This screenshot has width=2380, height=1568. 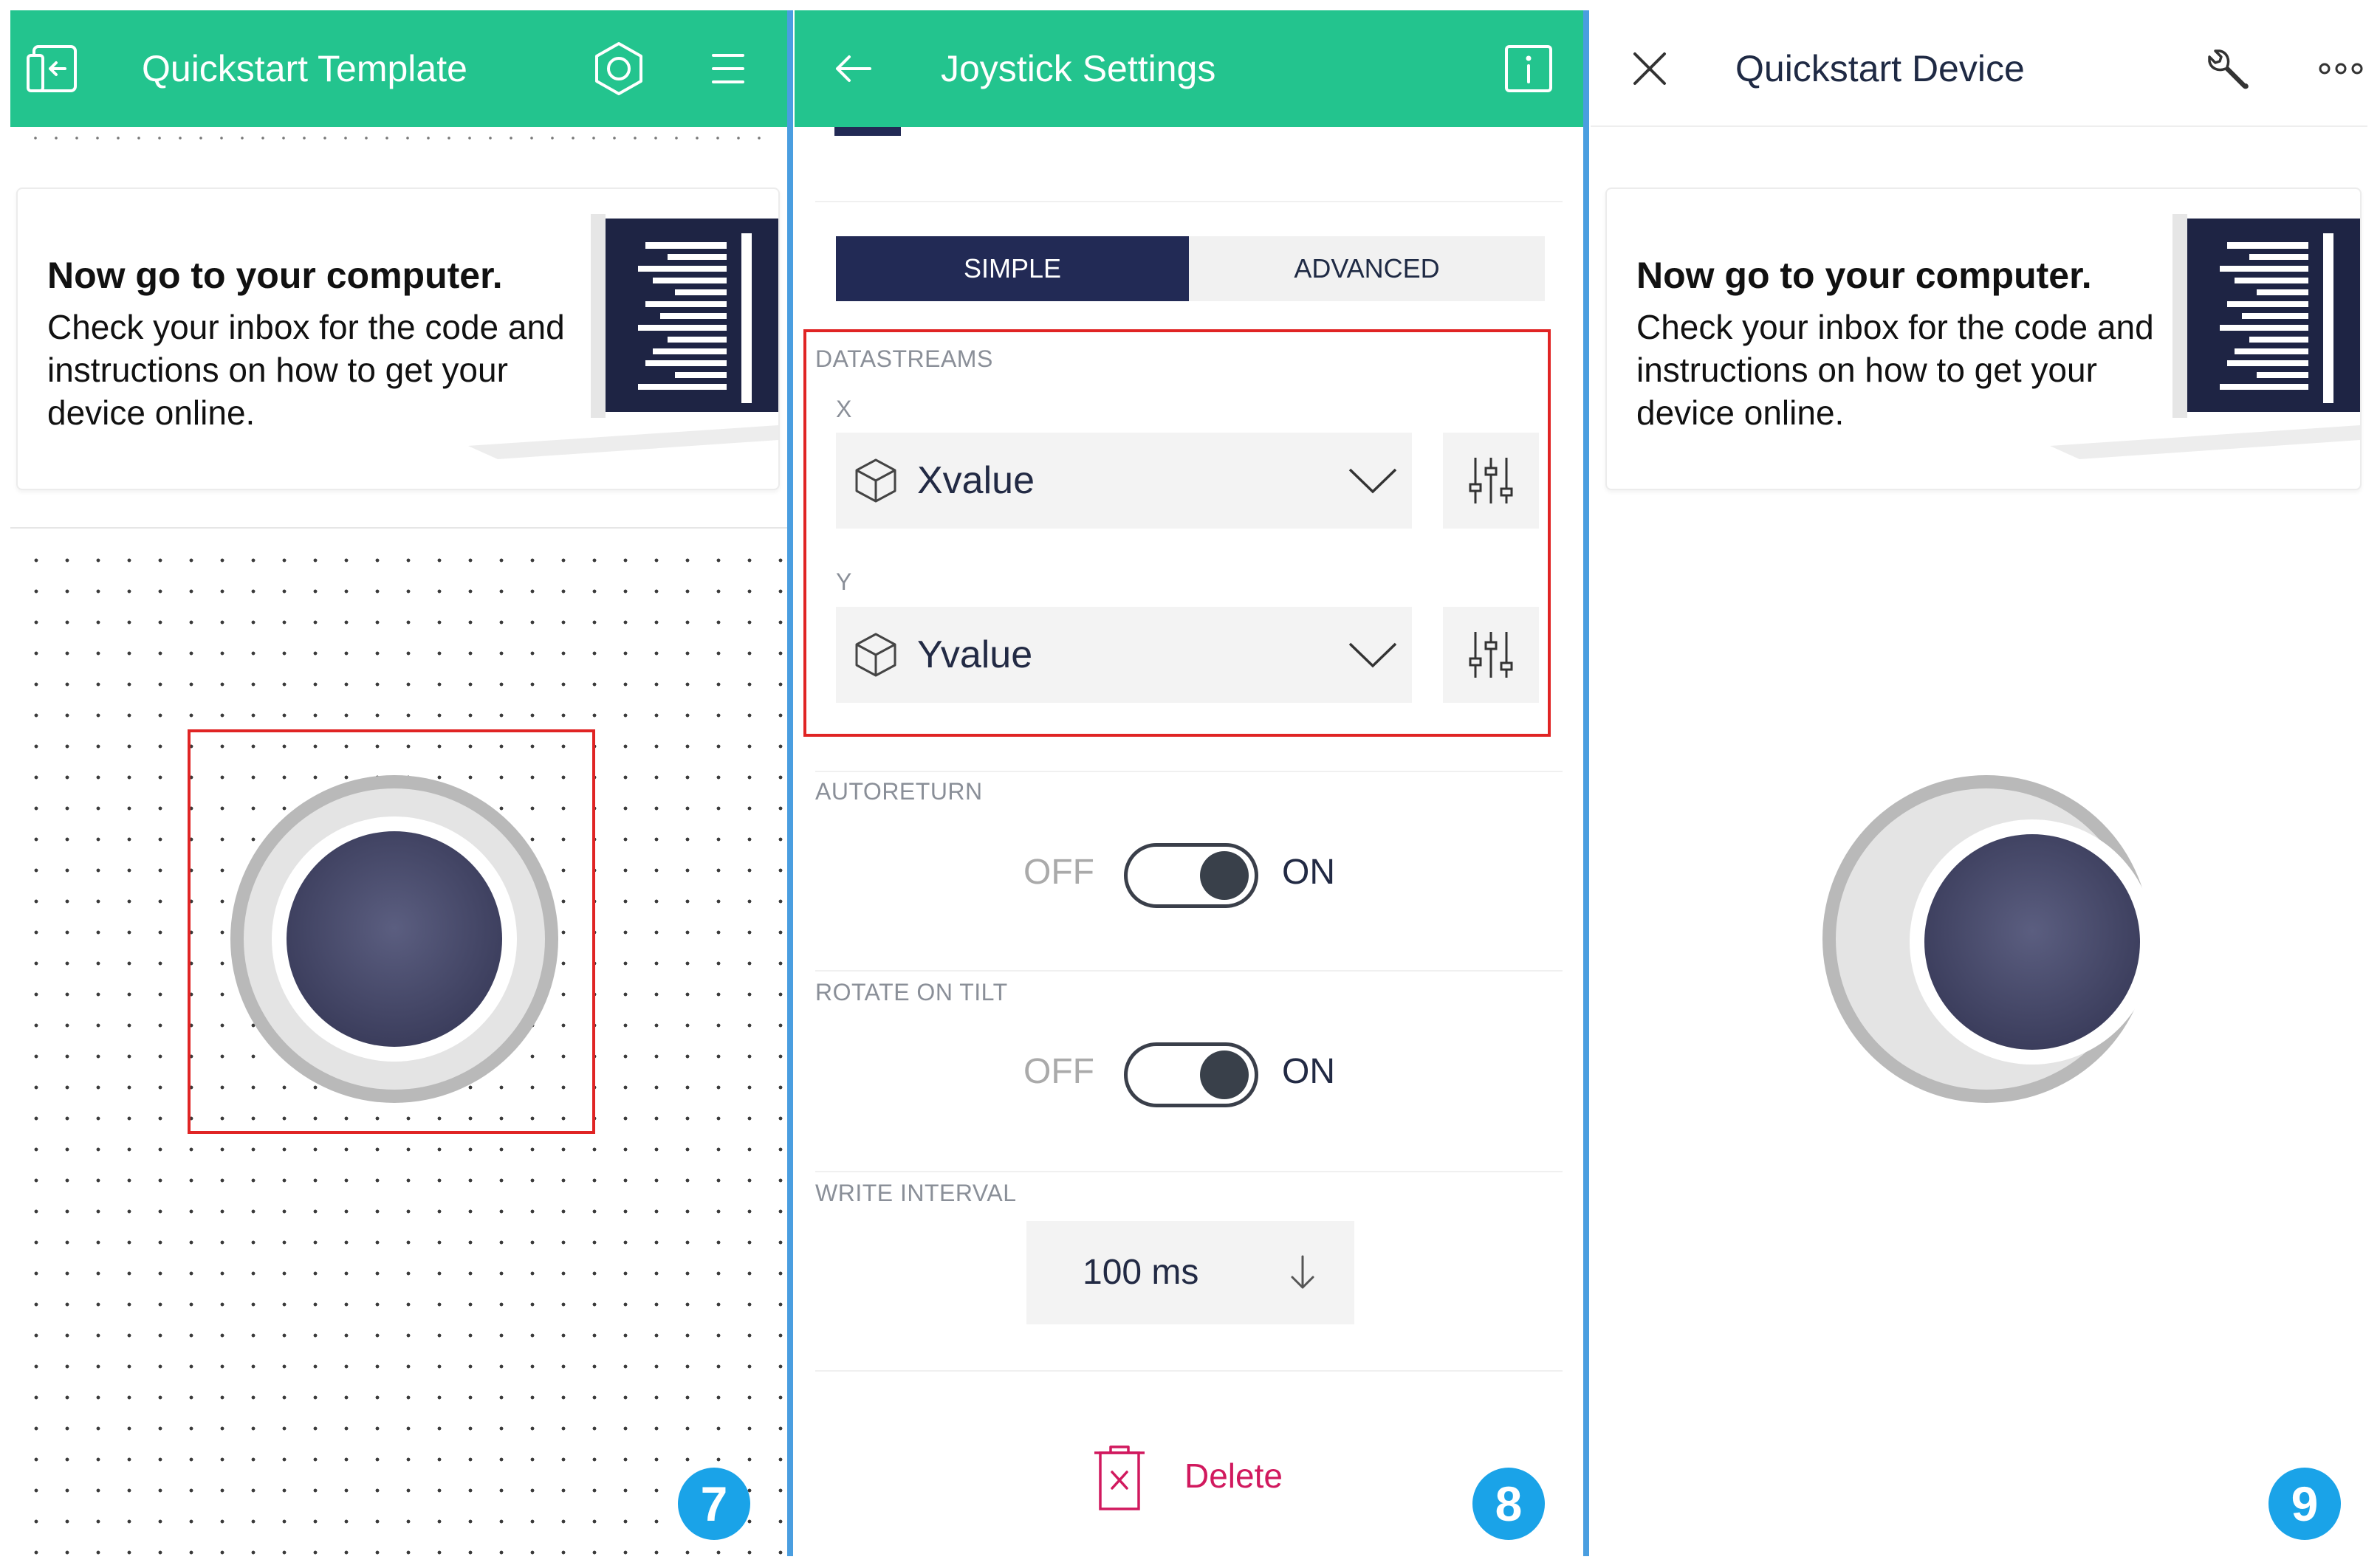 What do you see at coordinates (1367, 268) in the screenshot?
I see `tab-advanced: ADVANCED` at bounding box center [1367, 268].